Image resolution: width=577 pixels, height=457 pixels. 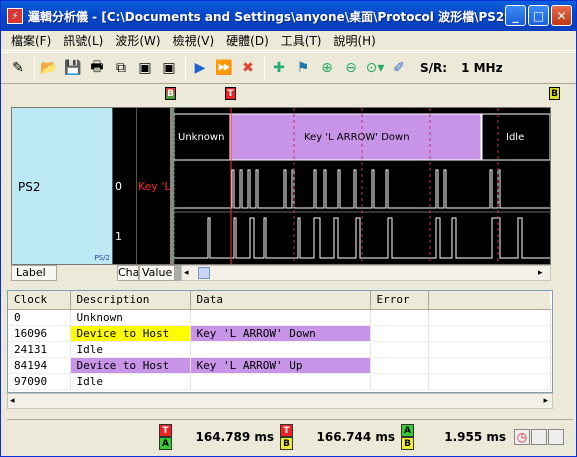 I want to click on measure-ab: 1.955 ms, so click(x=475, y=436).